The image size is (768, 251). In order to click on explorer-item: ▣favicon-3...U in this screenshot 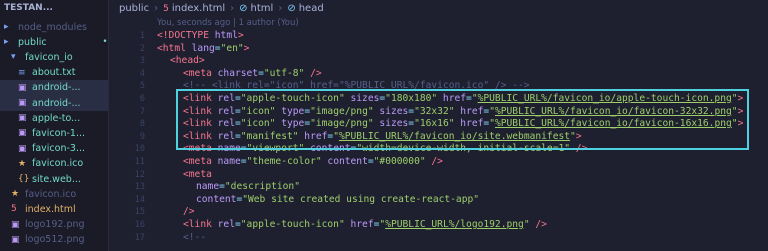, I will do `click(54, 149)`.